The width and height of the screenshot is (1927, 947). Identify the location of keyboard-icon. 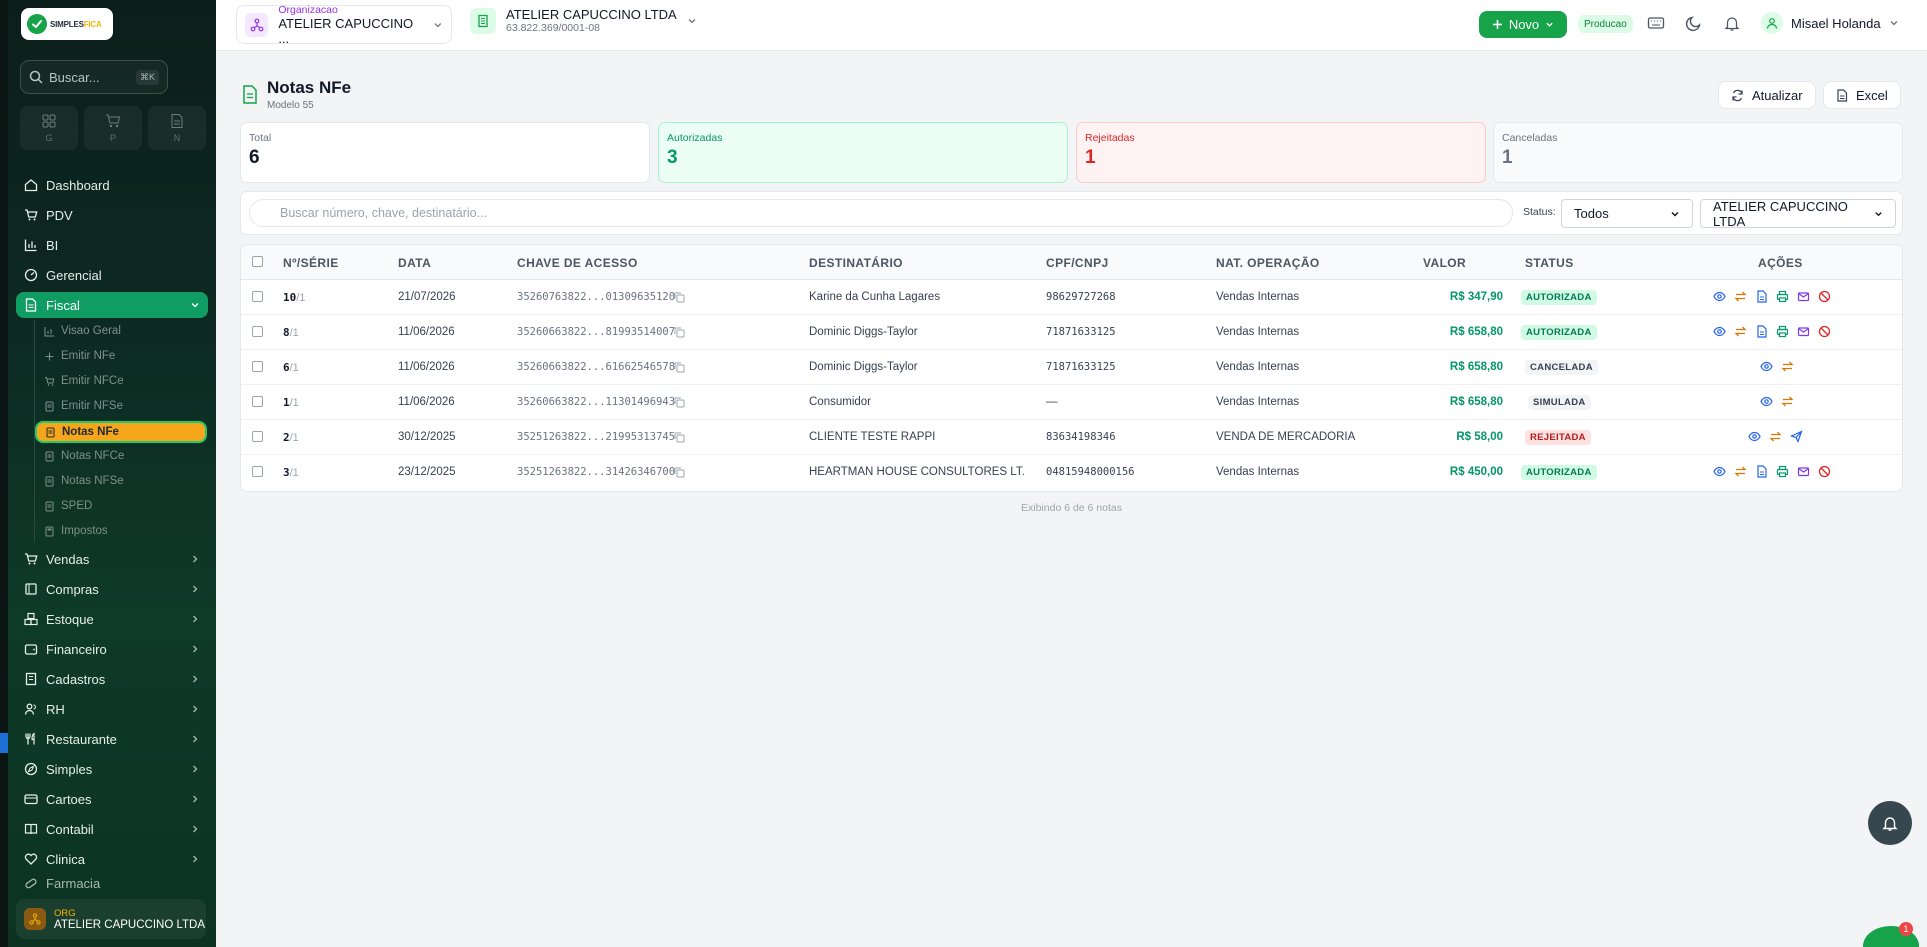
(1656, 23).